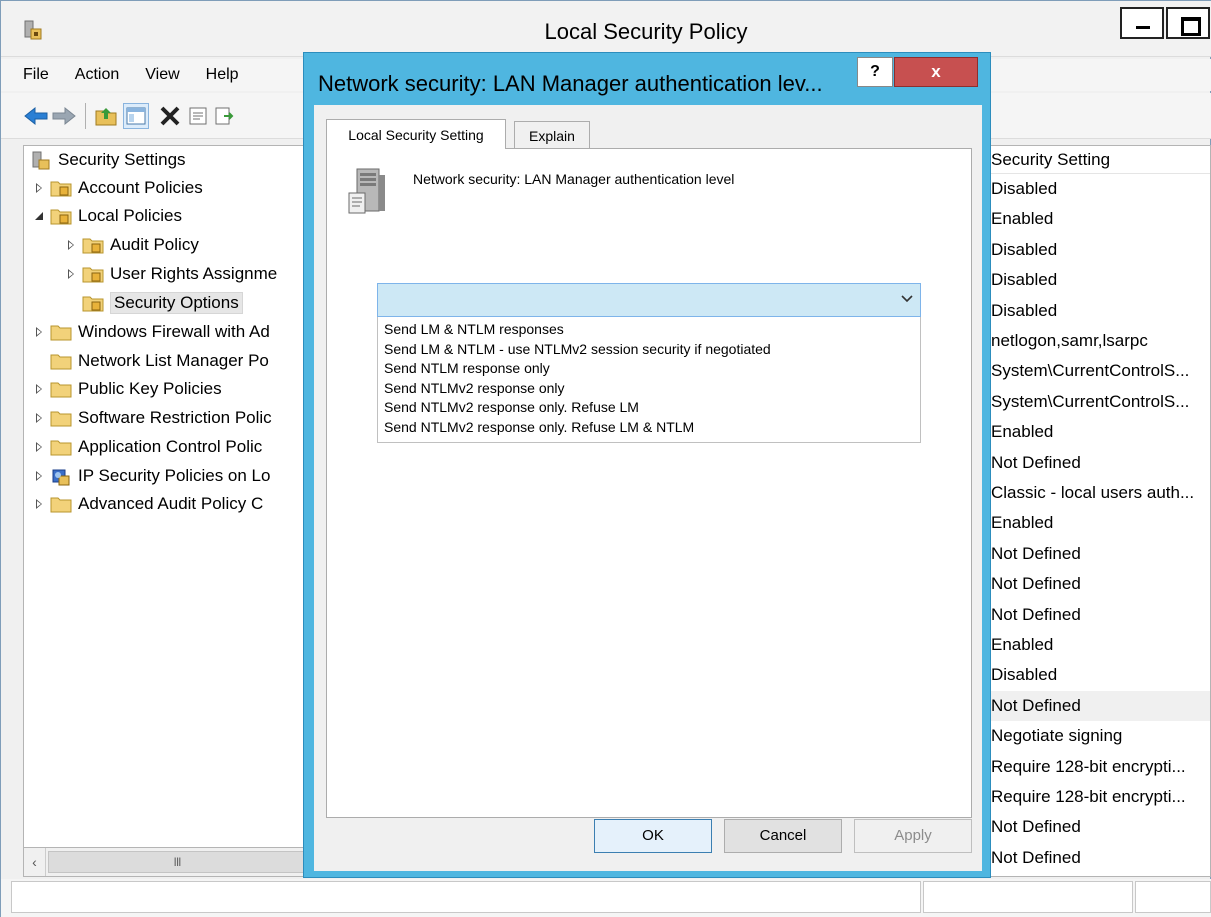  What do you see at coordinates (170, 274) in the screenshot?
I see `tree-item-user-rights-assignment: User Rights Assignme` at bounding box center [170, 274].